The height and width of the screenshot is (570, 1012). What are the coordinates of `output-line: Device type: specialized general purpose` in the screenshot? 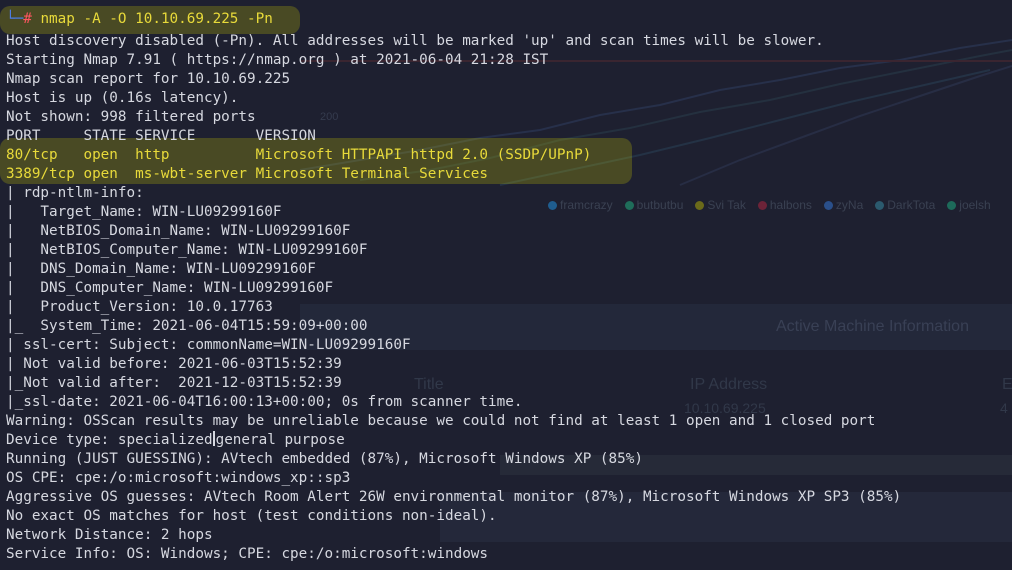 It's located at (175, 440).